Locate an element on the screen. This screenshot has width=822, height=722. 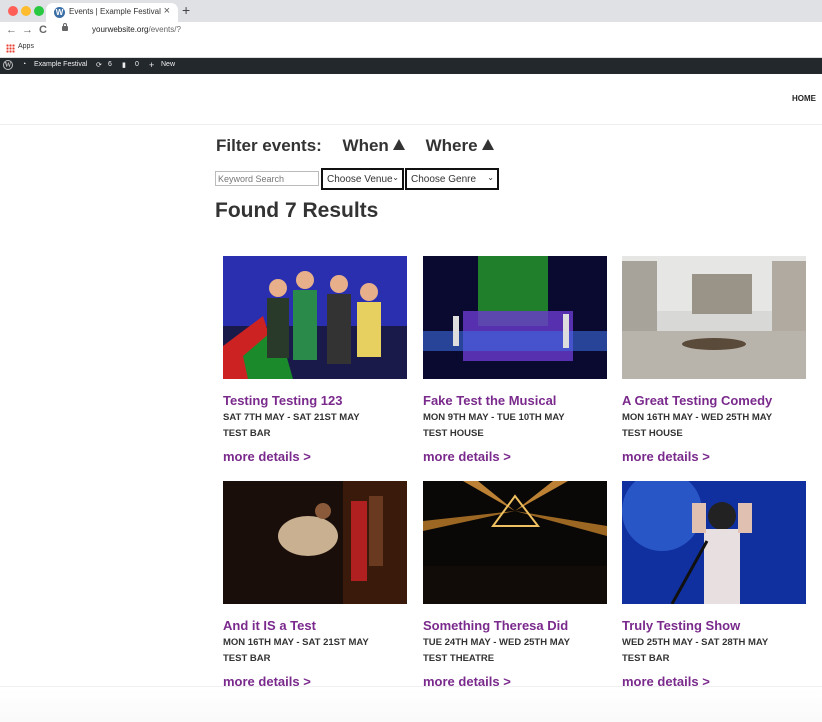
tab-close-icon: × is located at coordinates (167, 11).